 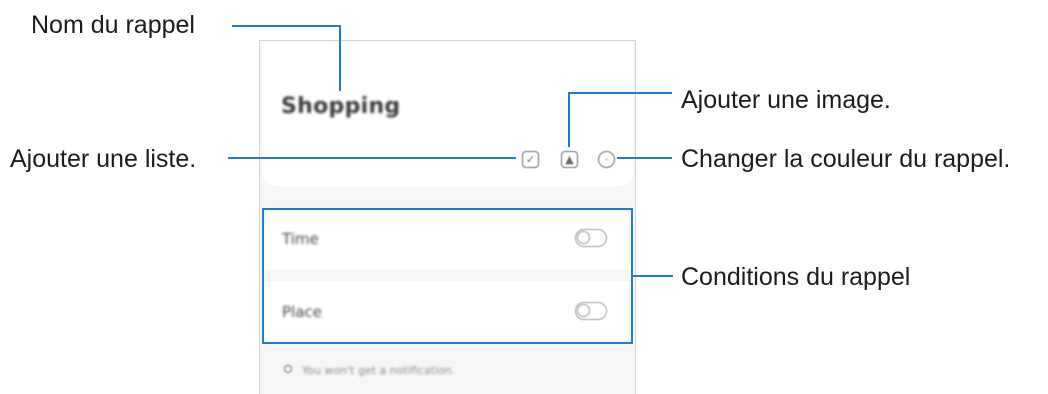 What do you see at coordinates (530, 159) in the screenshot?
I see `checkbox-icon: ✓` at bounding box center [530, 159].